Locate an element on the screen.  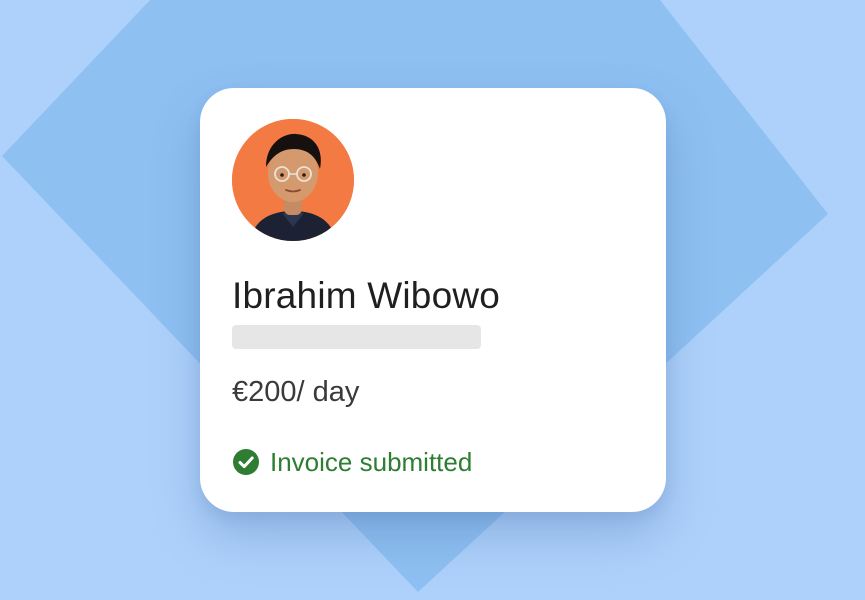
invoice-status: Invoice submitted is located at coordinates (352, 462).